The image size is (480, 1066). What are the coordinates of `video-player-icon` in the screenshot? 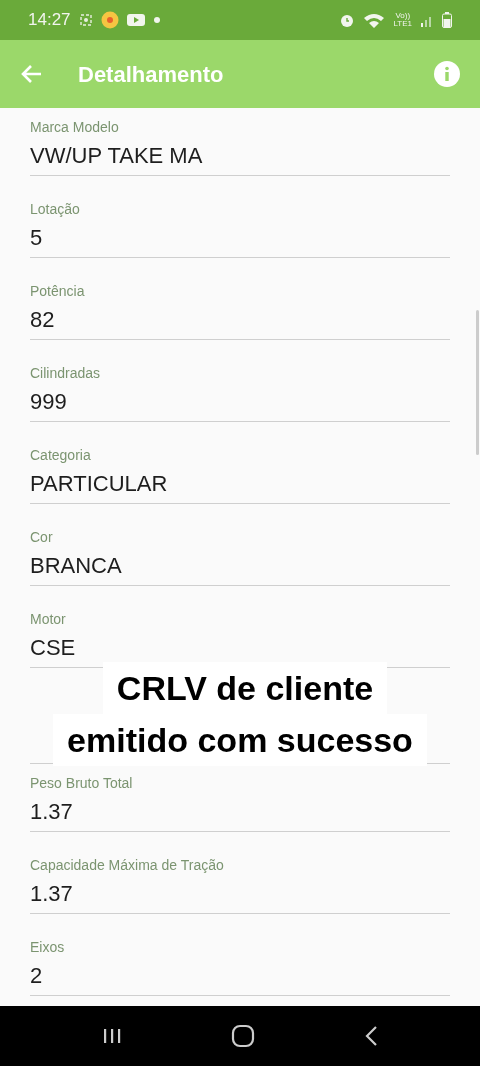 It's located at (135, 20).